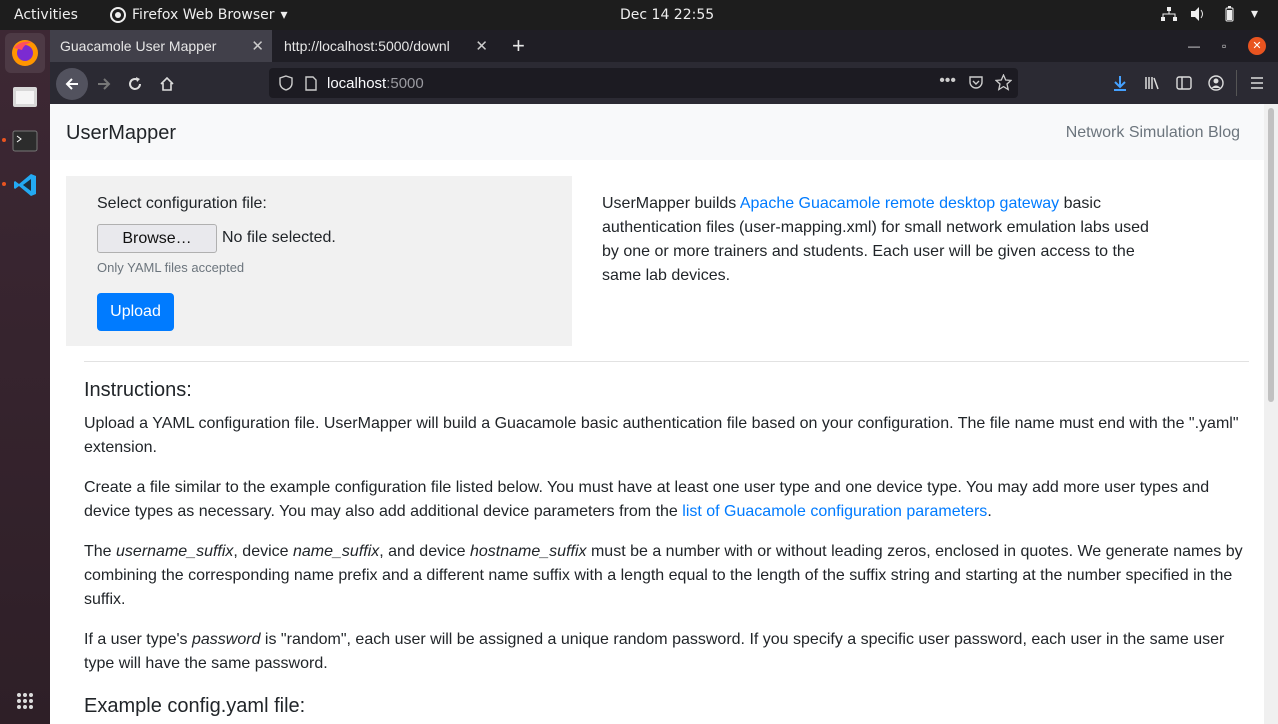  I want to click on dock-terminal, so click(25, 141).